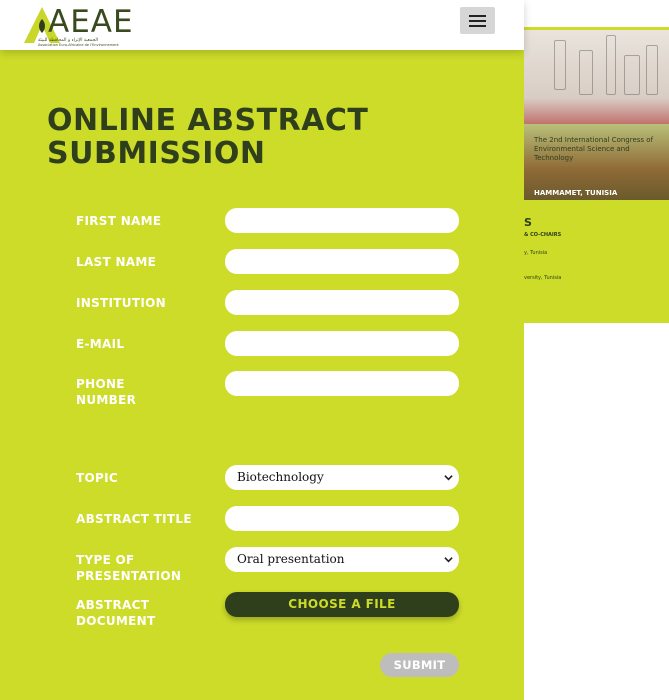 The image size is (669, 700). I want to click on last-name-label: LAST NAME, so click(116, 262).